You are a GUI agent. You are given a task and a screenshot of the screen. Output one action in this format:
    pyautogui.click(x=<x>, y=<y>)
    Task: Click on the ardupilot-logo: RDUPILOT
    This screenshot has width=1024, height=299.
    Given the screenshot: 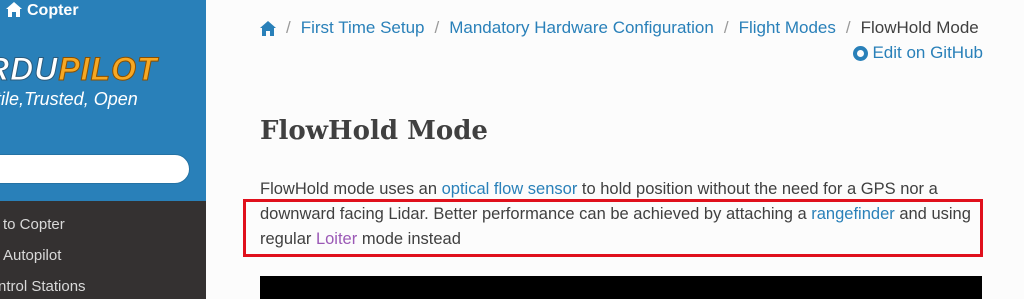 What is the action you would take?
    pyautogui.click(x=79, y=69)
    